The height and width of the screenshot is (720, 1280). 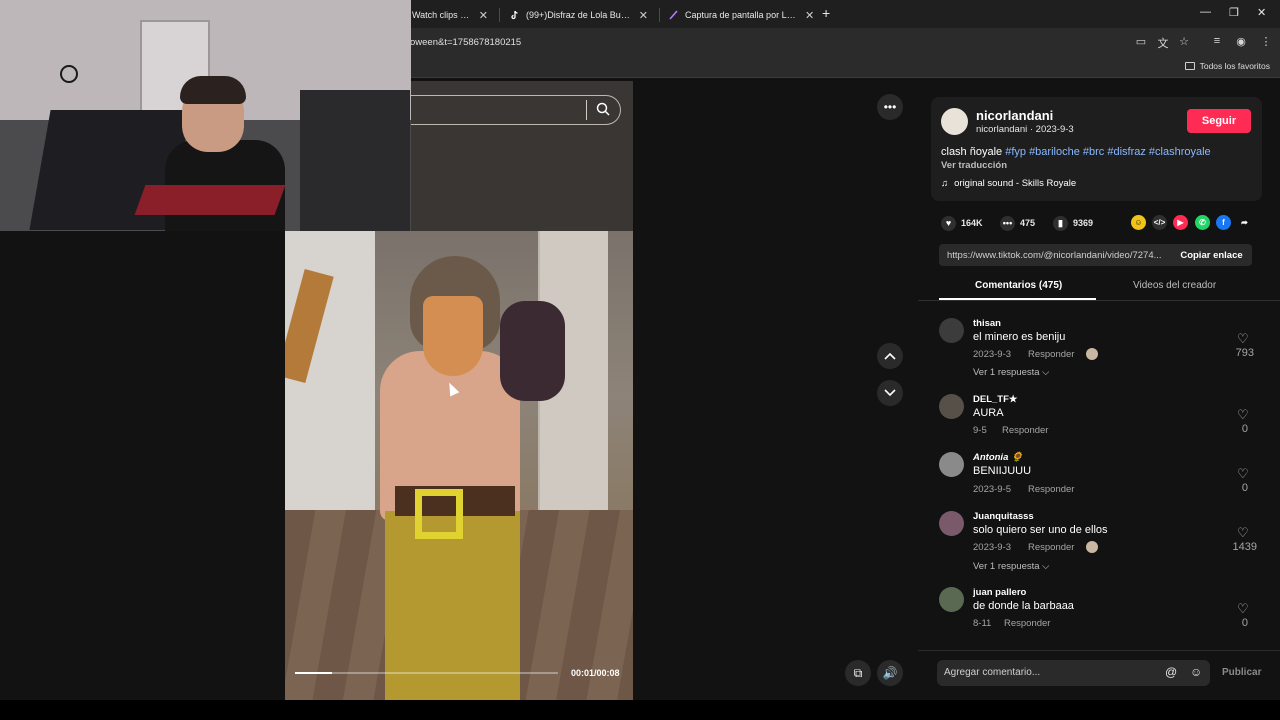 I want to click on sound-link: ♫ original sound - Skills Royale, so click(x=1008, y=183).